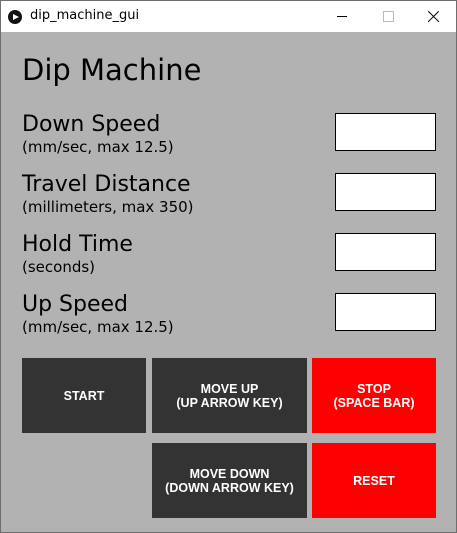 This screenshot has width=457, height=533. Describe the element at coordinates (374, 395) in the screenshot. I see `stop-button: STOP (SPACE BAR)` at that location.